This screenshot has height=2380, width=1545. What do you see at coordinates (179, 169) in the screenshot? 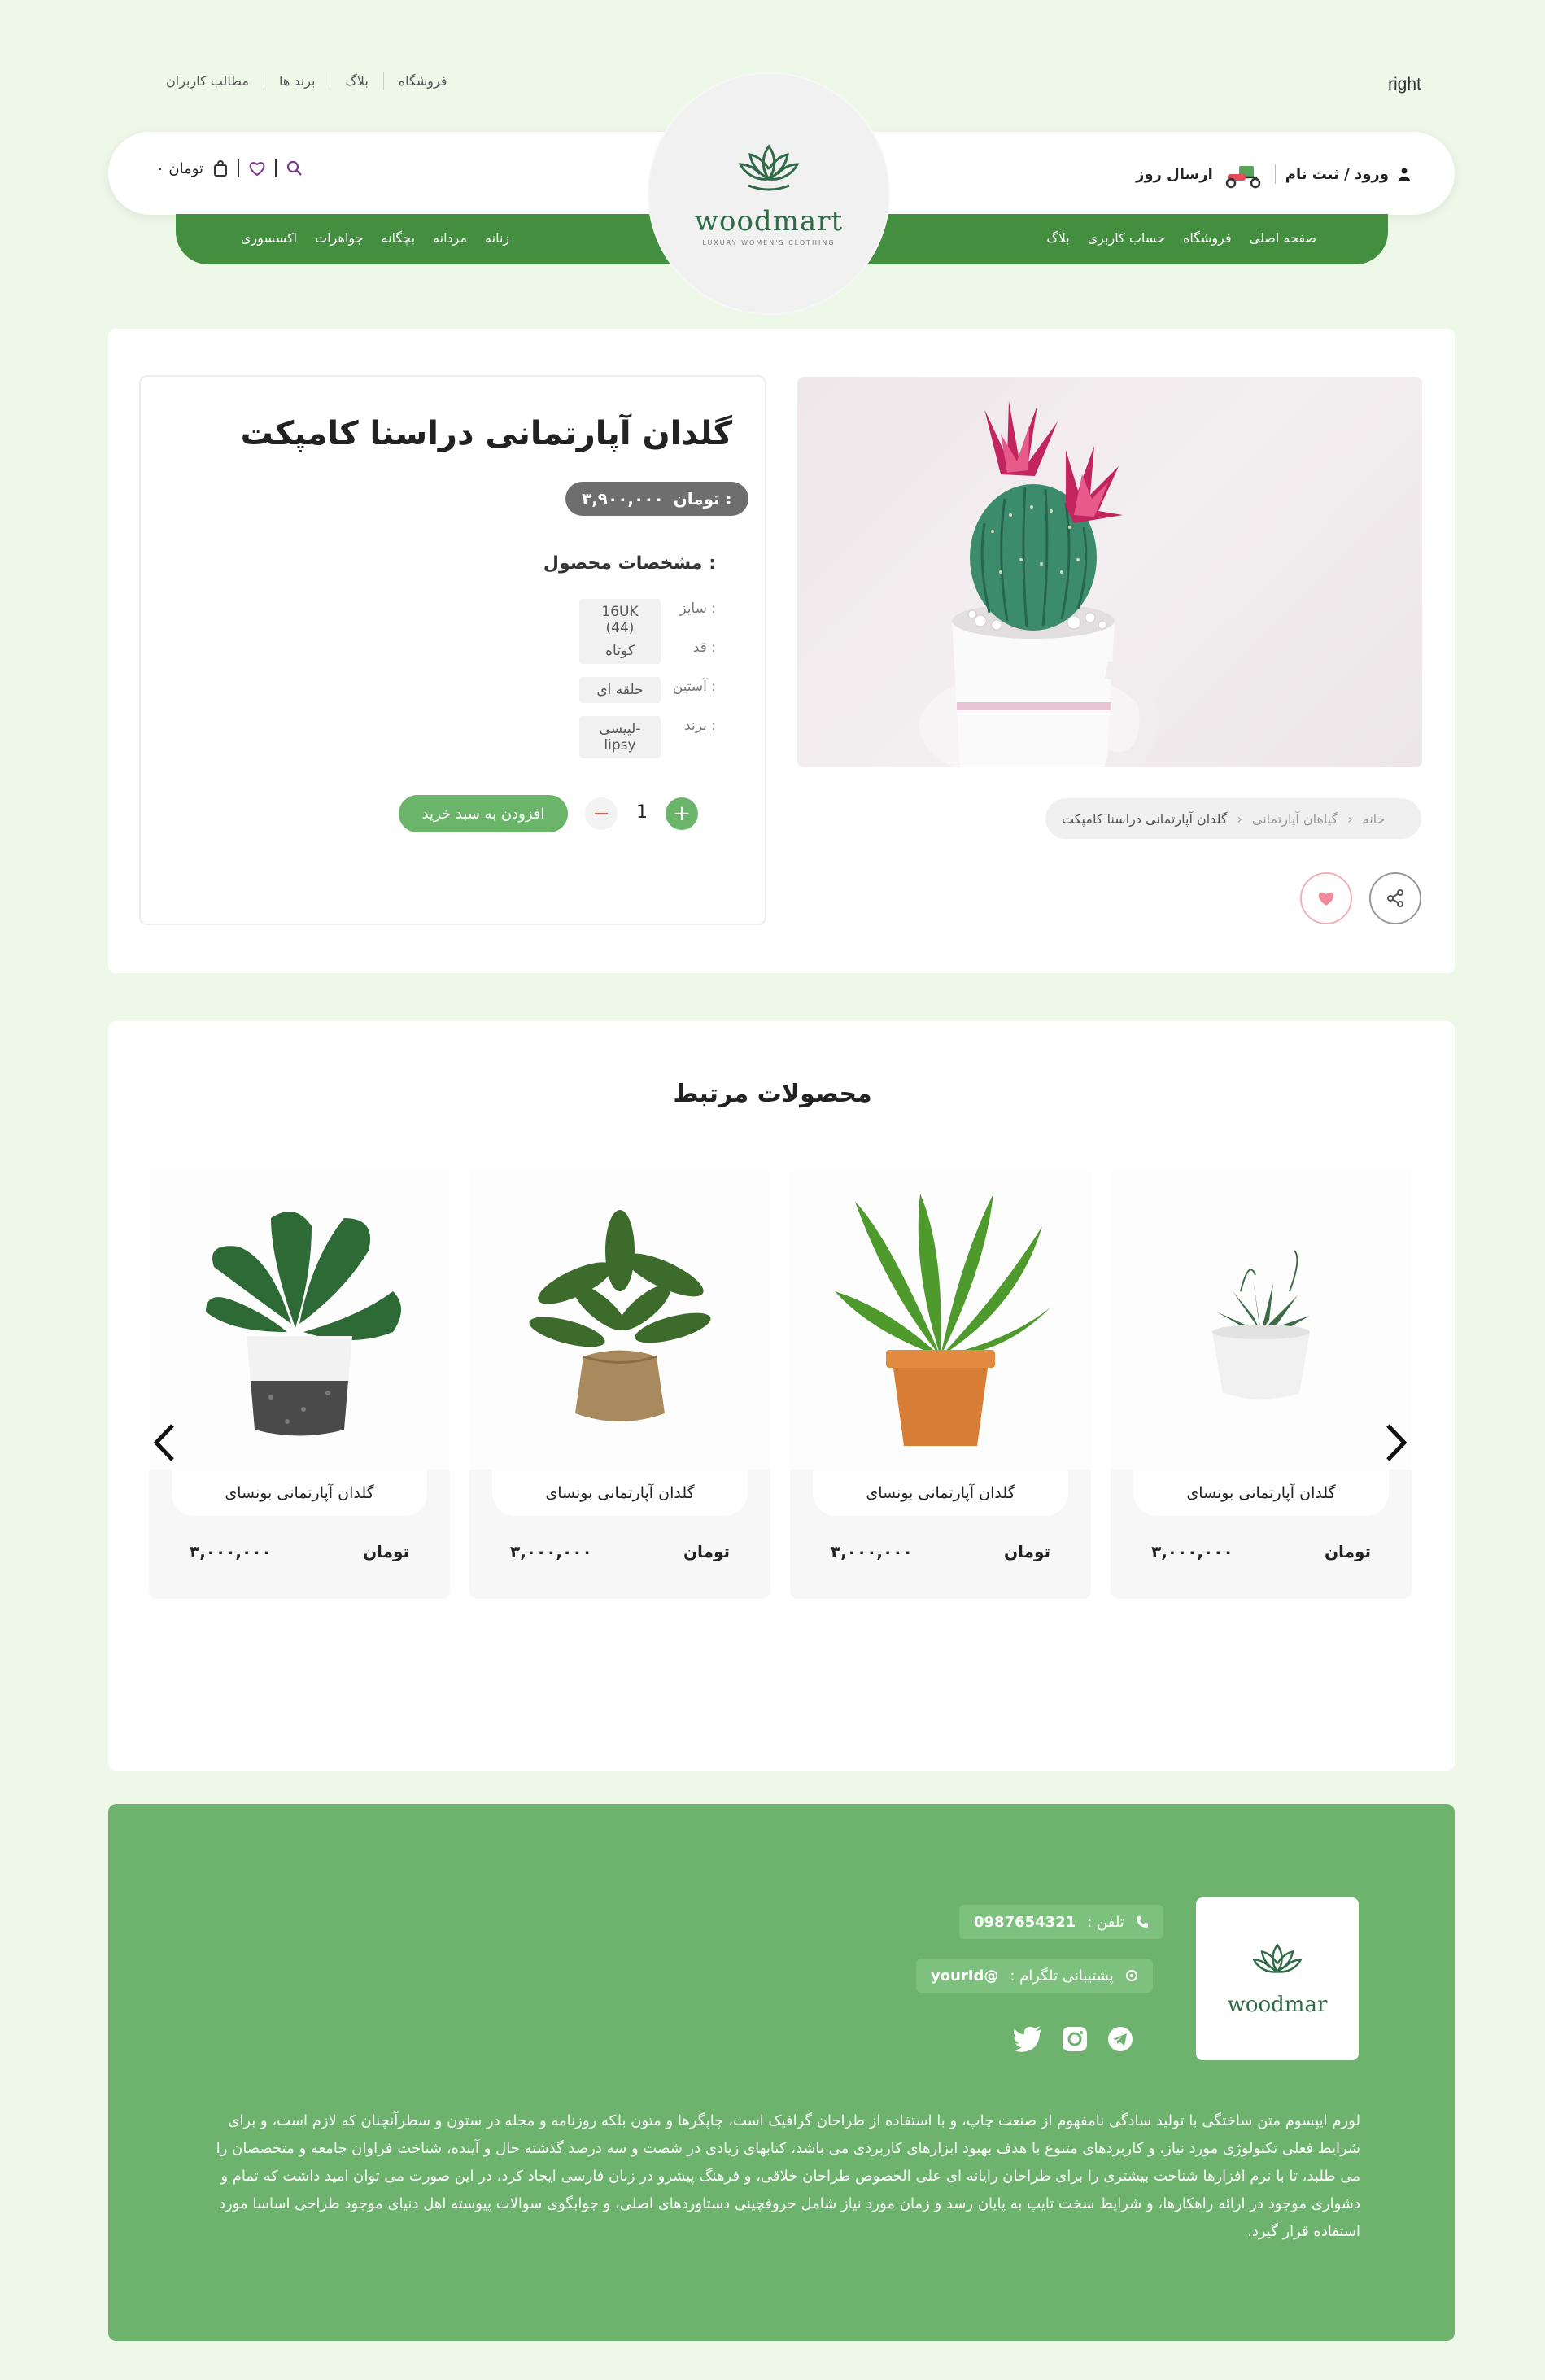
I see `cart-amount: ۰ تومان` at bounding box center [179, 169].